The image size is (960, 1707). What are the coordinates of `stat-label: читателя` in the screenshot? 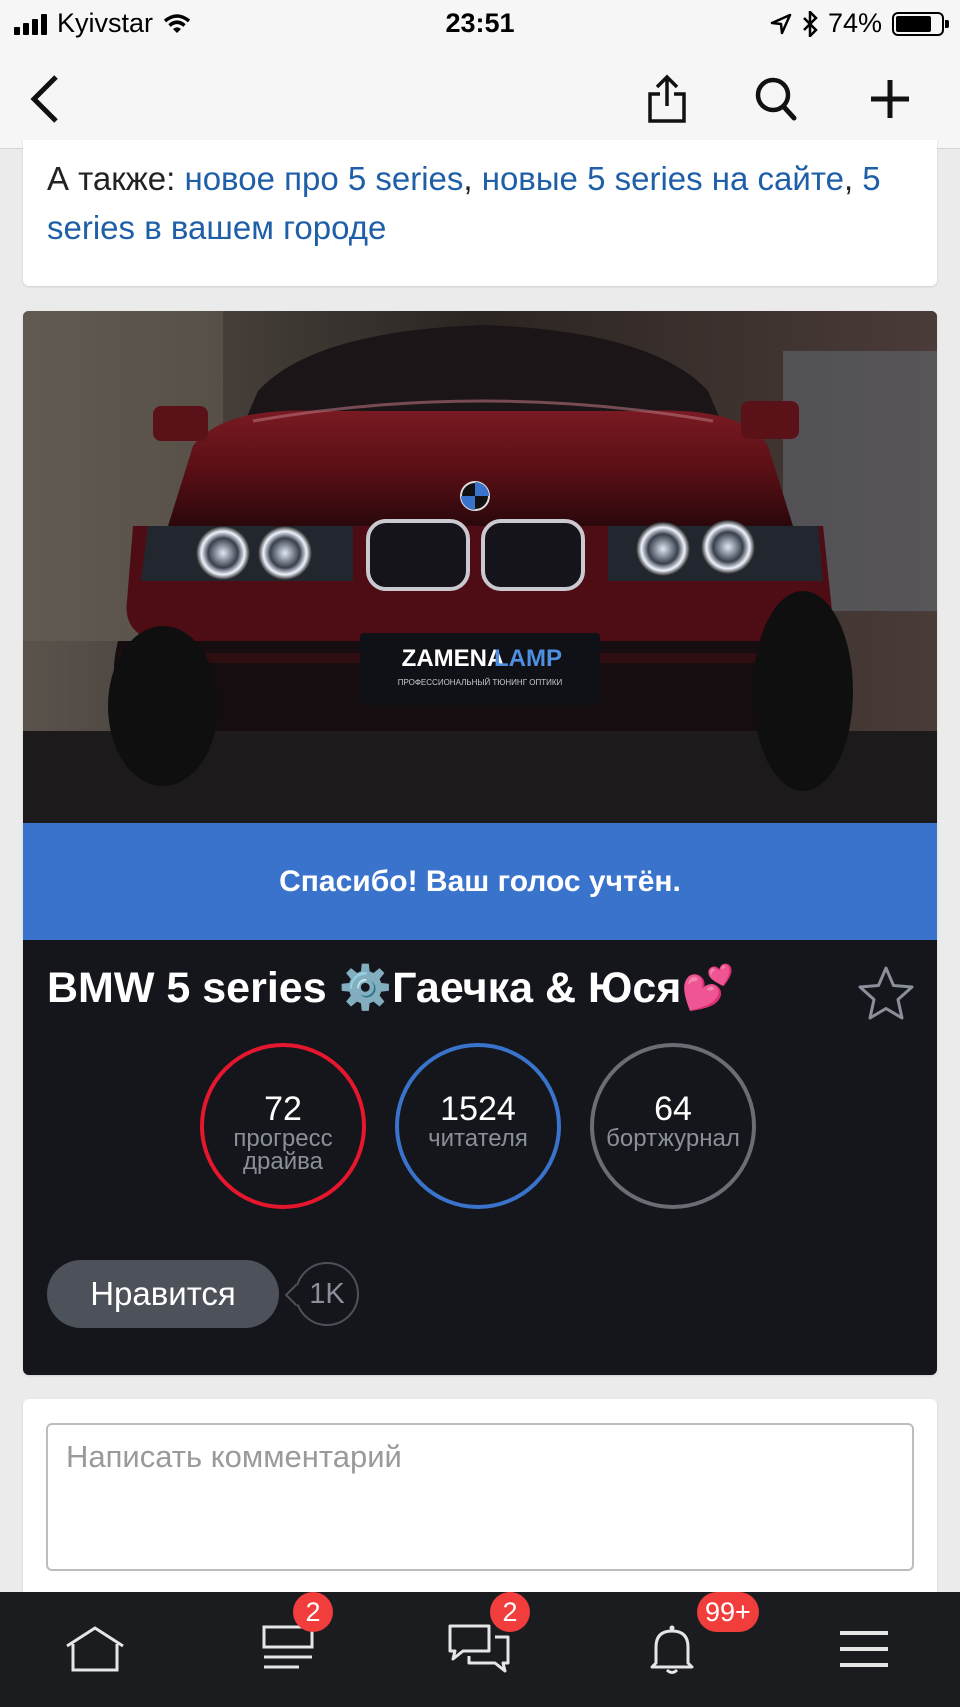 It's located at (478, 1138).